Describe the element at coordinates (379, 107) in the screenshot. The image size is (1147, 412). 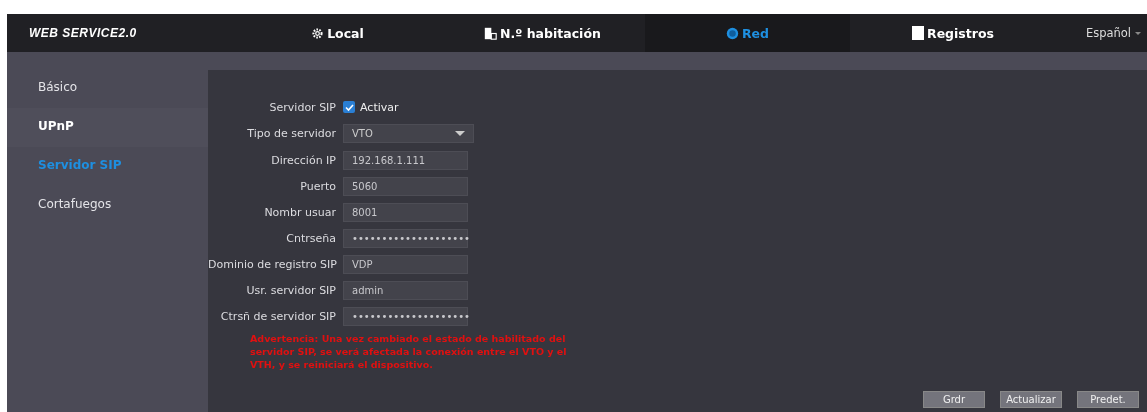
I see `checkbox-label: Activar` at that location.